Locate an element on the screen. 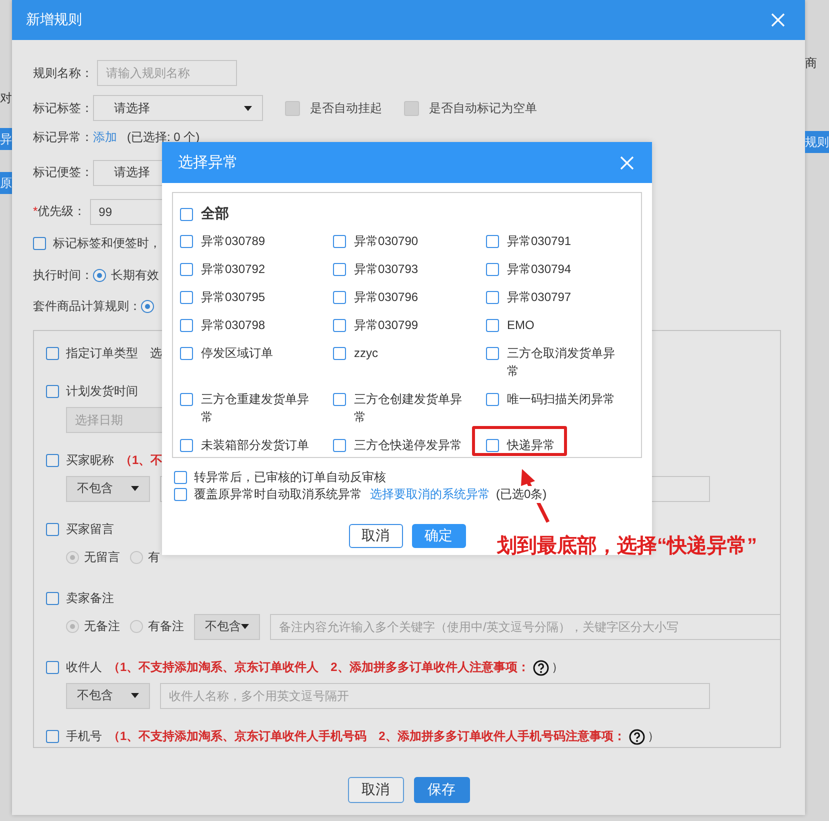  radio-label: 无留言 is located at coordinates (102, 557).